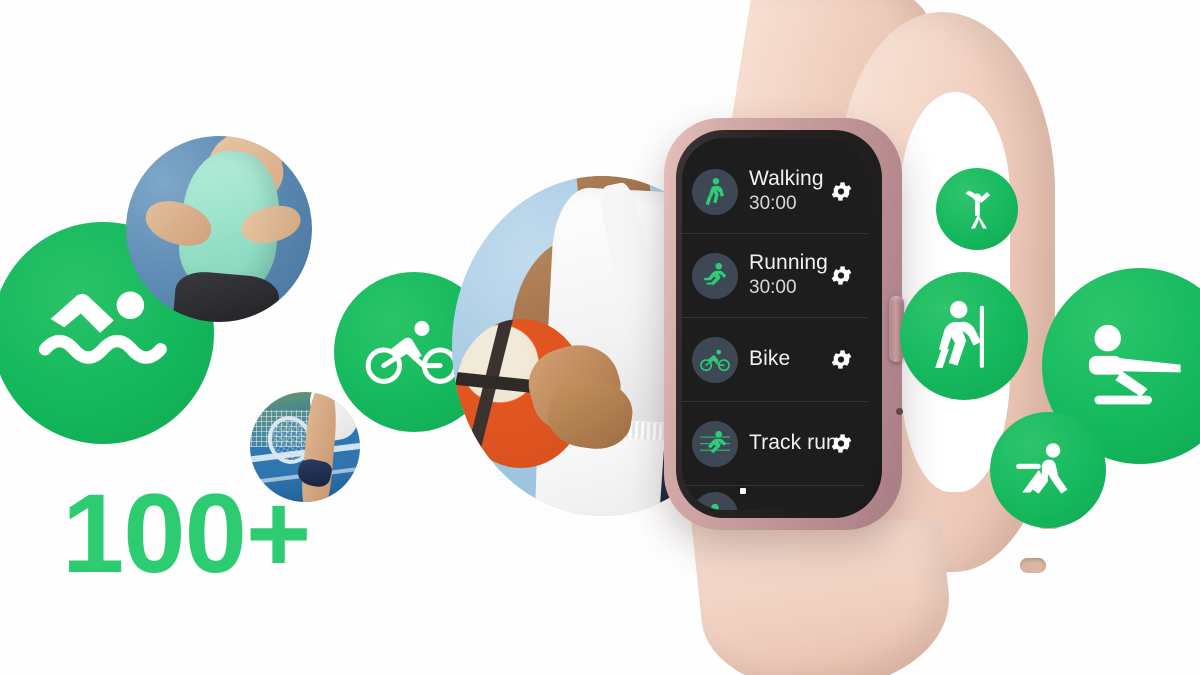  Describe the element at coordinates (219, 229) in the screenshot. I see `runner-photo` at that location.